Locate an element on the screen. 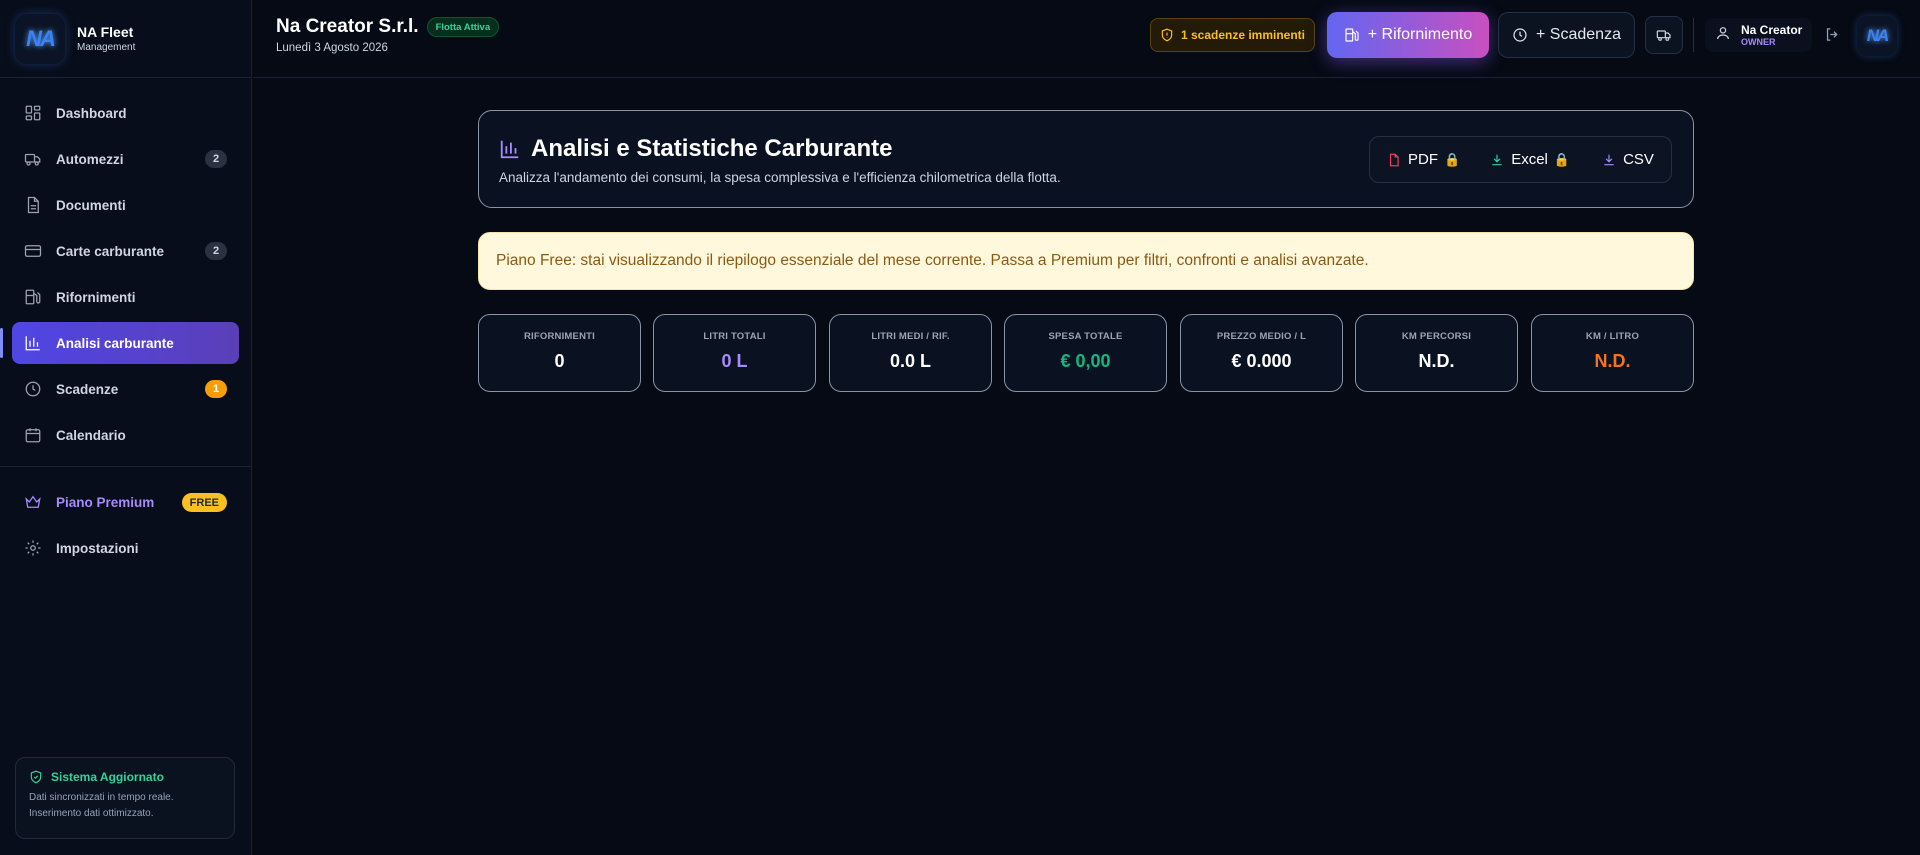  stat-card-prezzo-medio: PREZZO MEDIO / L € 0.000 is located at coordinates (1261, 353).